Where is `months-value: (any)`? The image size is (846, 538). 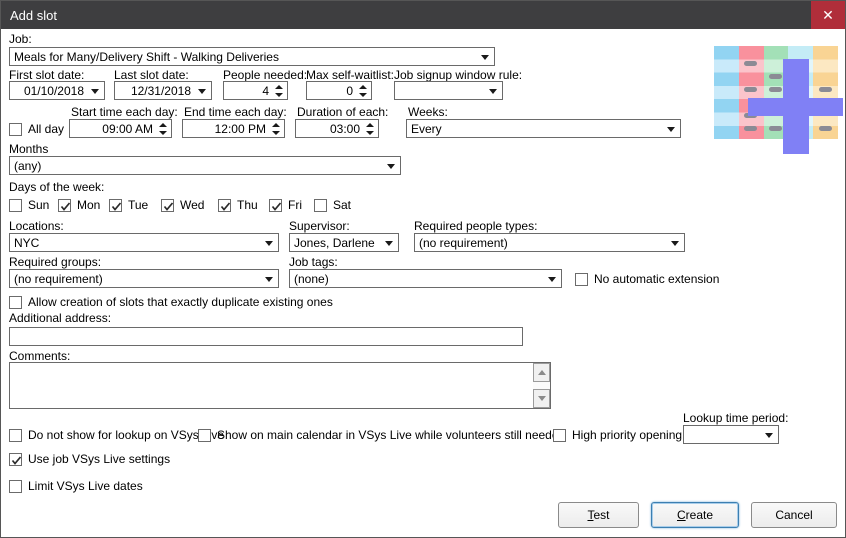
months-value: (any) is located at coordinates (28, 165).